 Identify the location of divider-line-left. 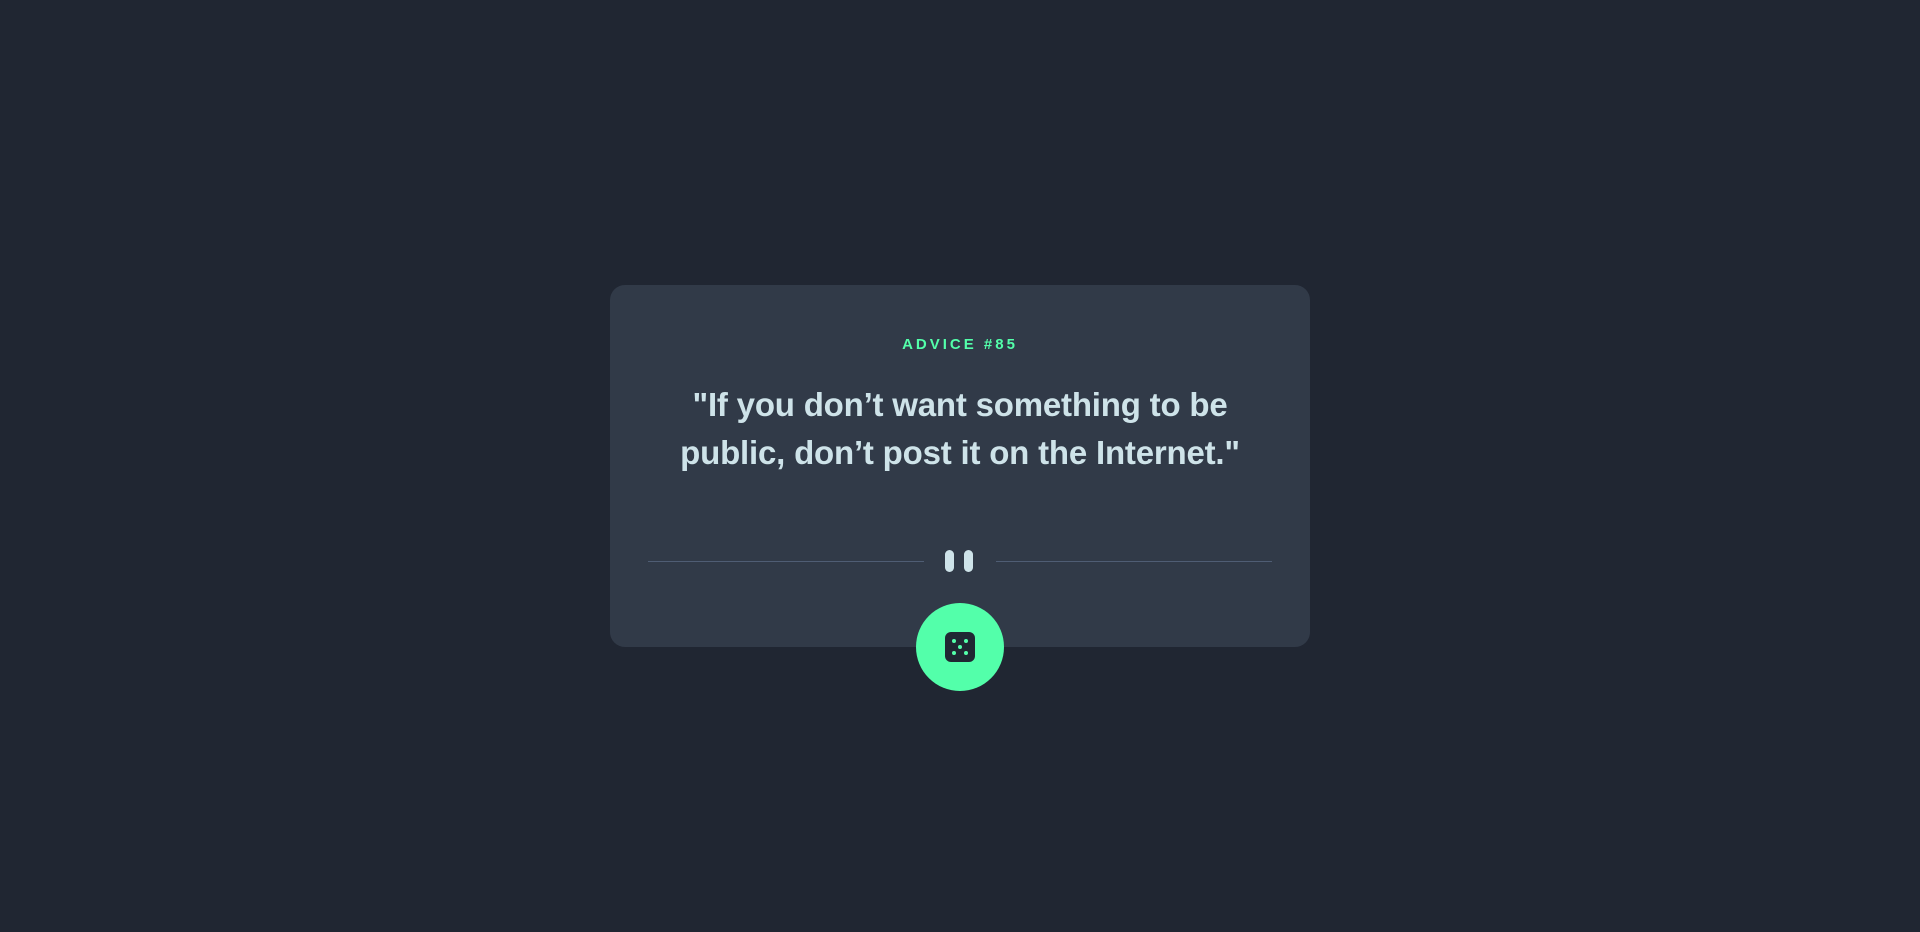
(786, 561).